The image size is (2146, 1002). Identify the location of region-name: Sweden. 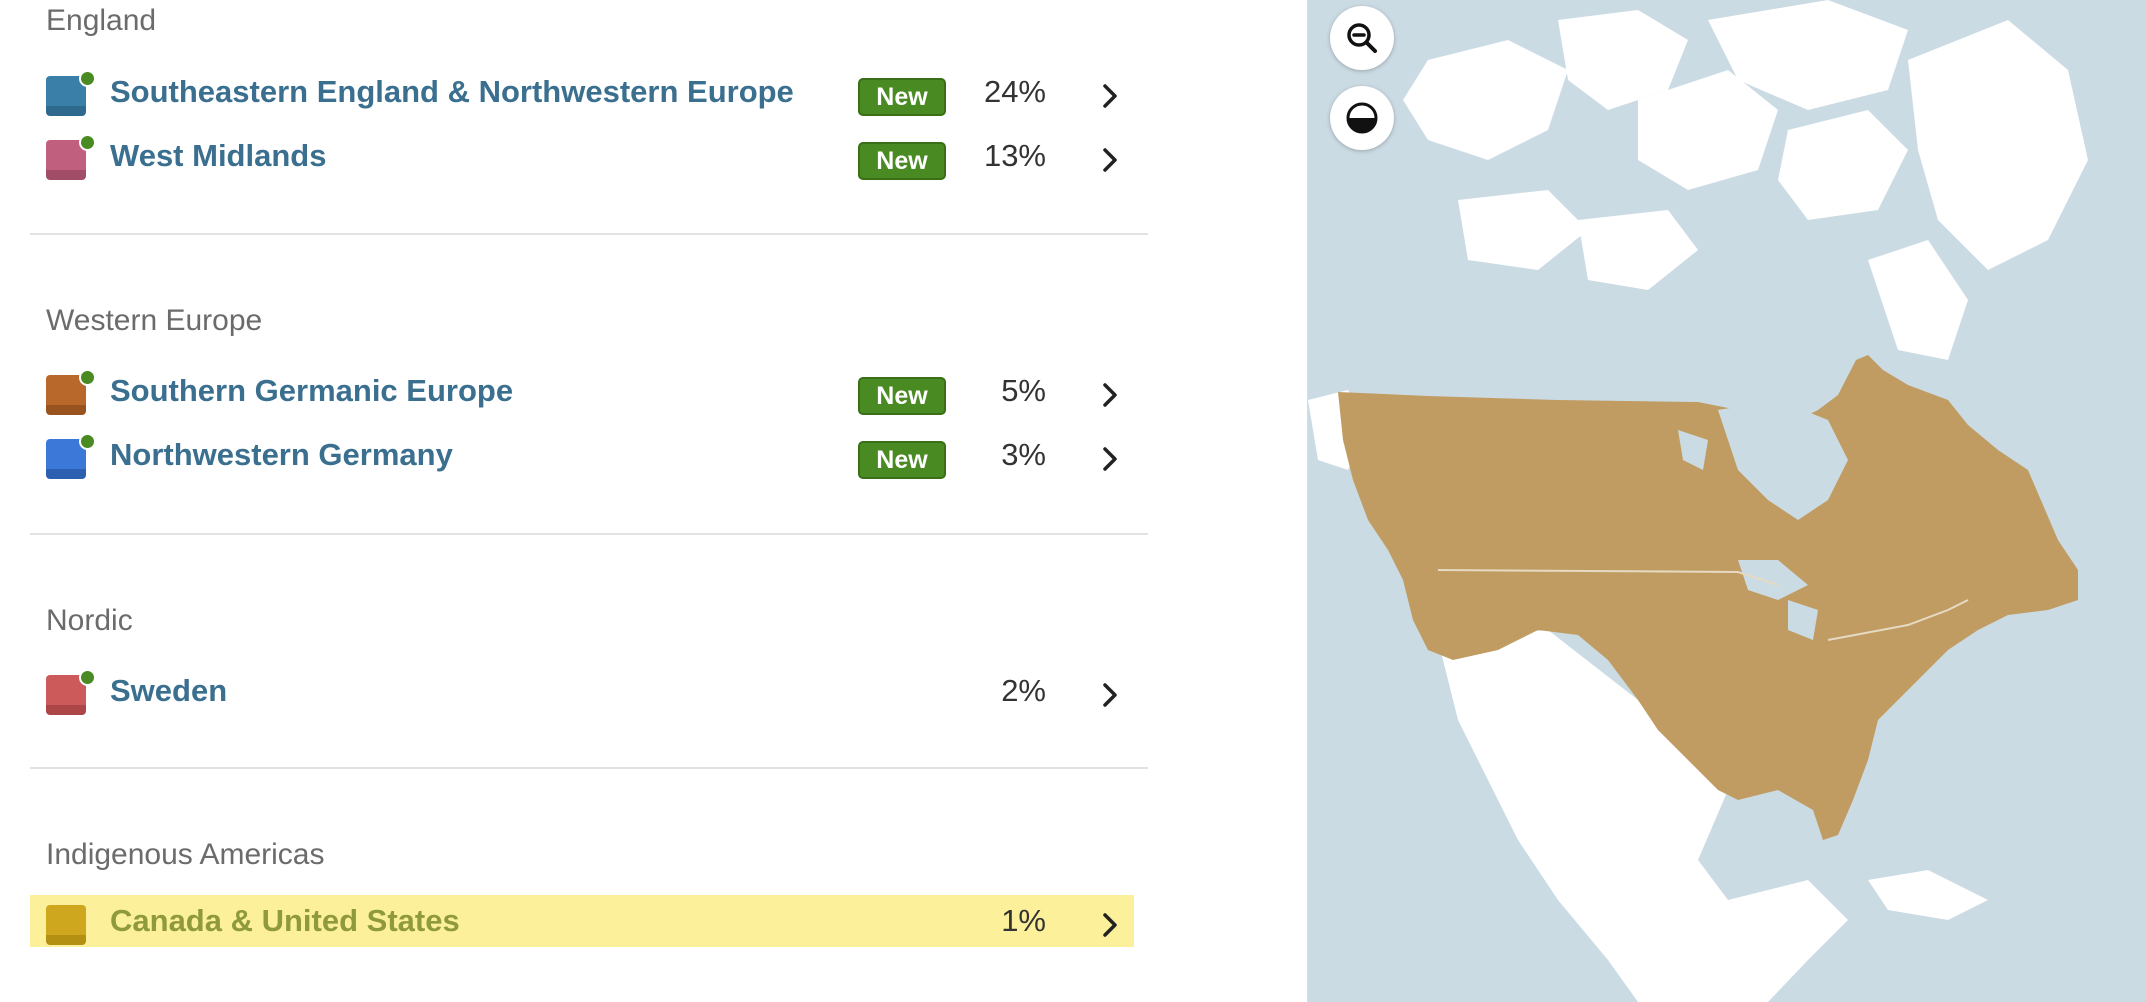
(168, 691).